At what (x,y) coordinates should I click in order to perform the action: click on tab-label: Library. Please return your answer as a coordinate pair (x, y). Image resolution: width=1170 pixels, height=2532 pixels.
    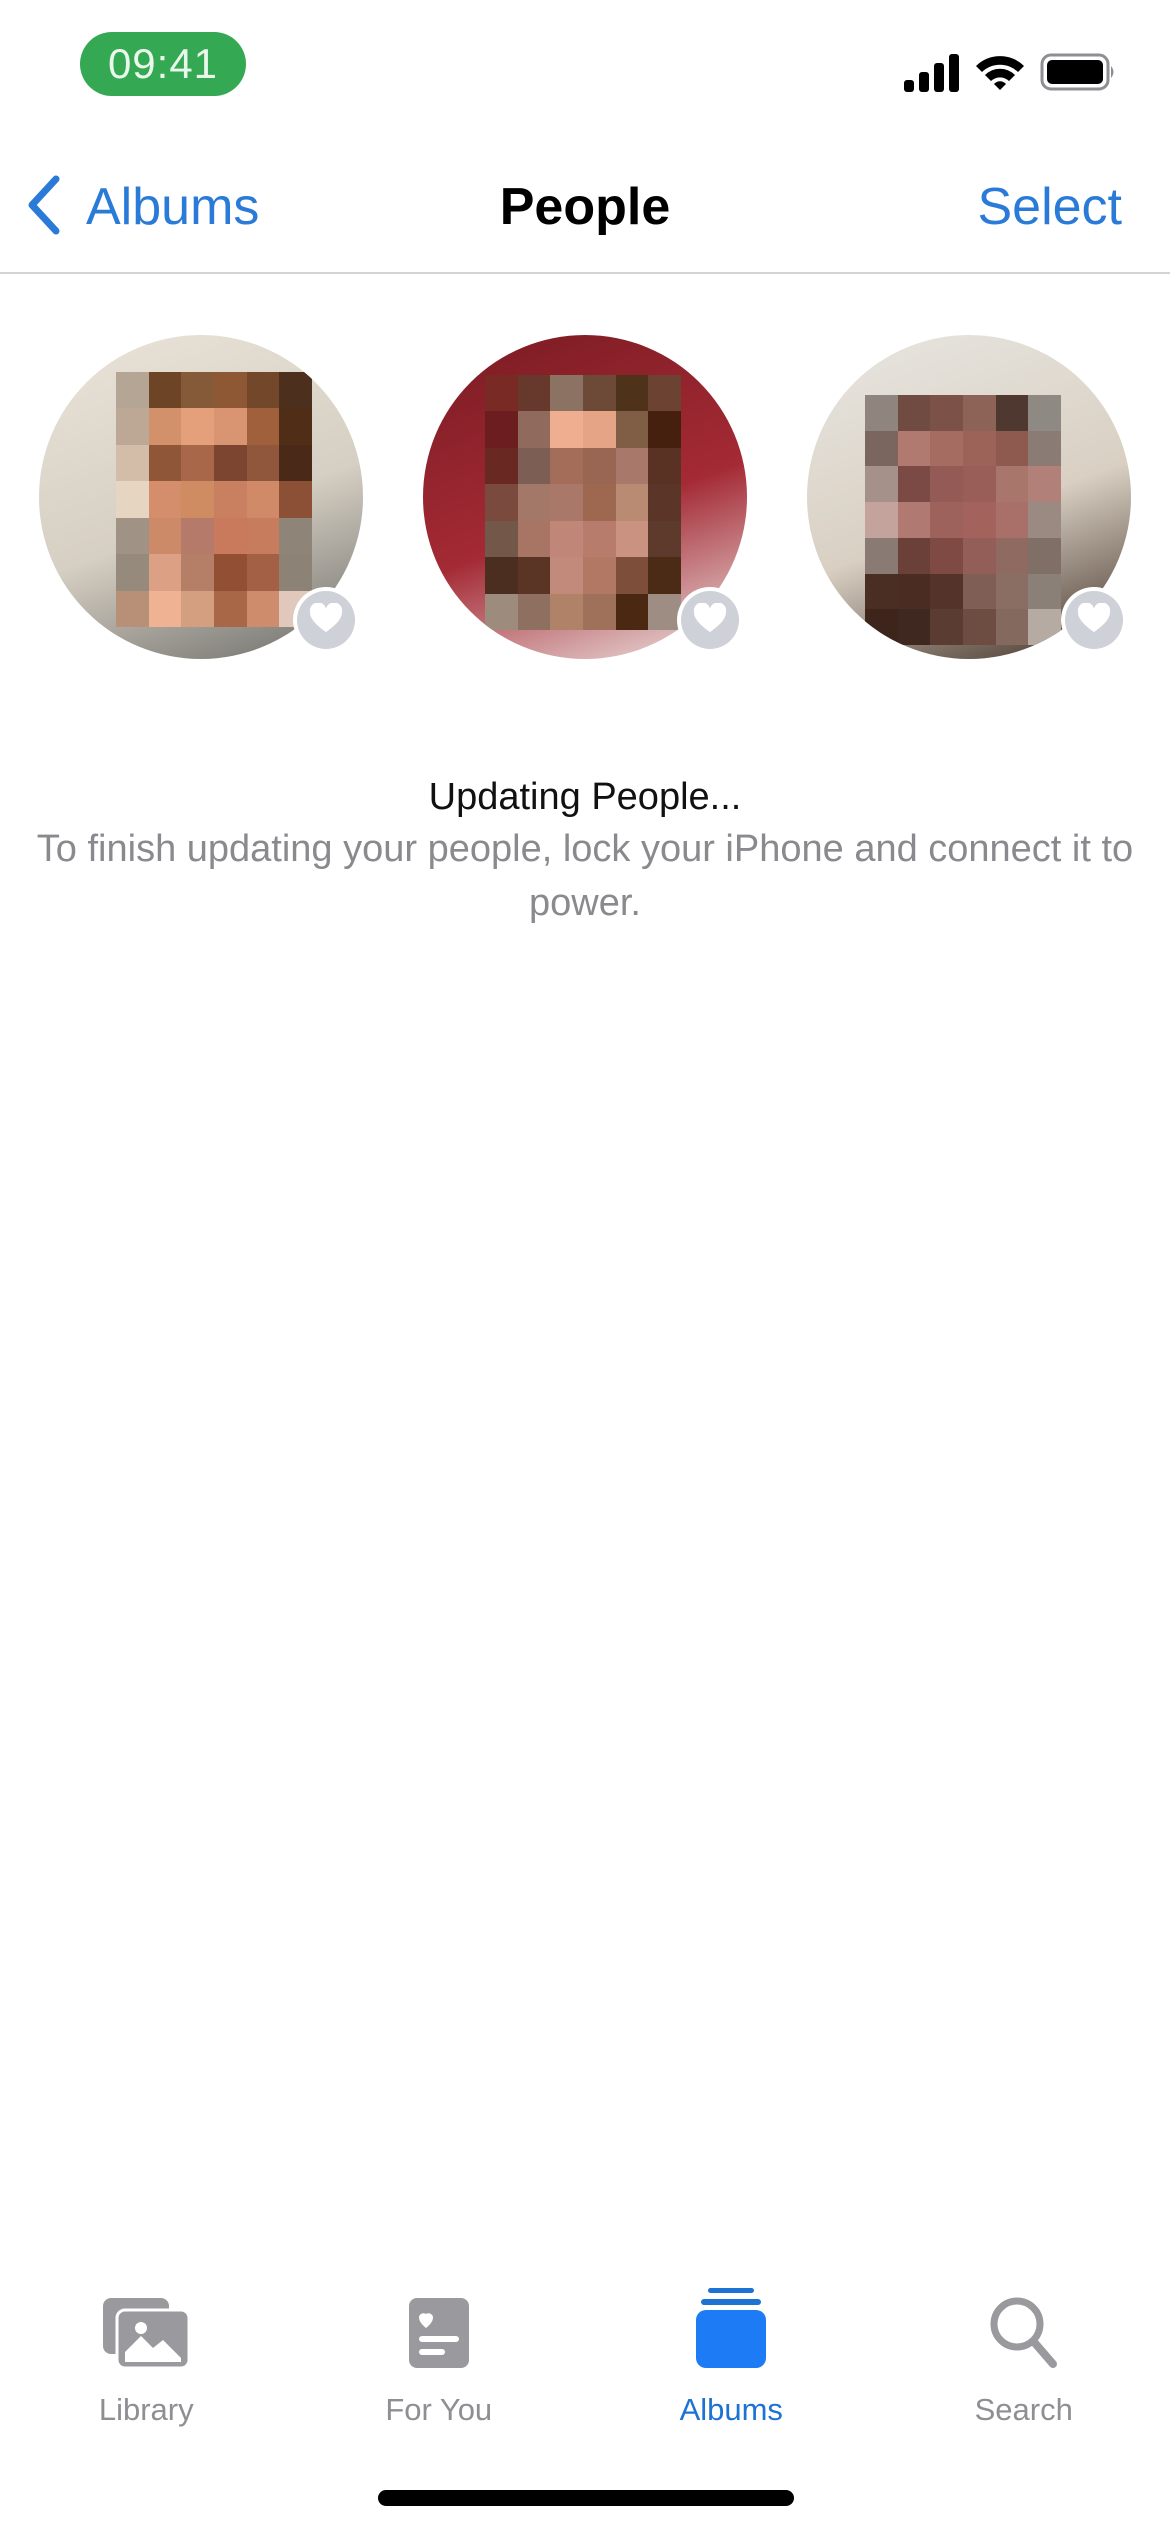
    Looking at the image, I should click on (146, 2409).